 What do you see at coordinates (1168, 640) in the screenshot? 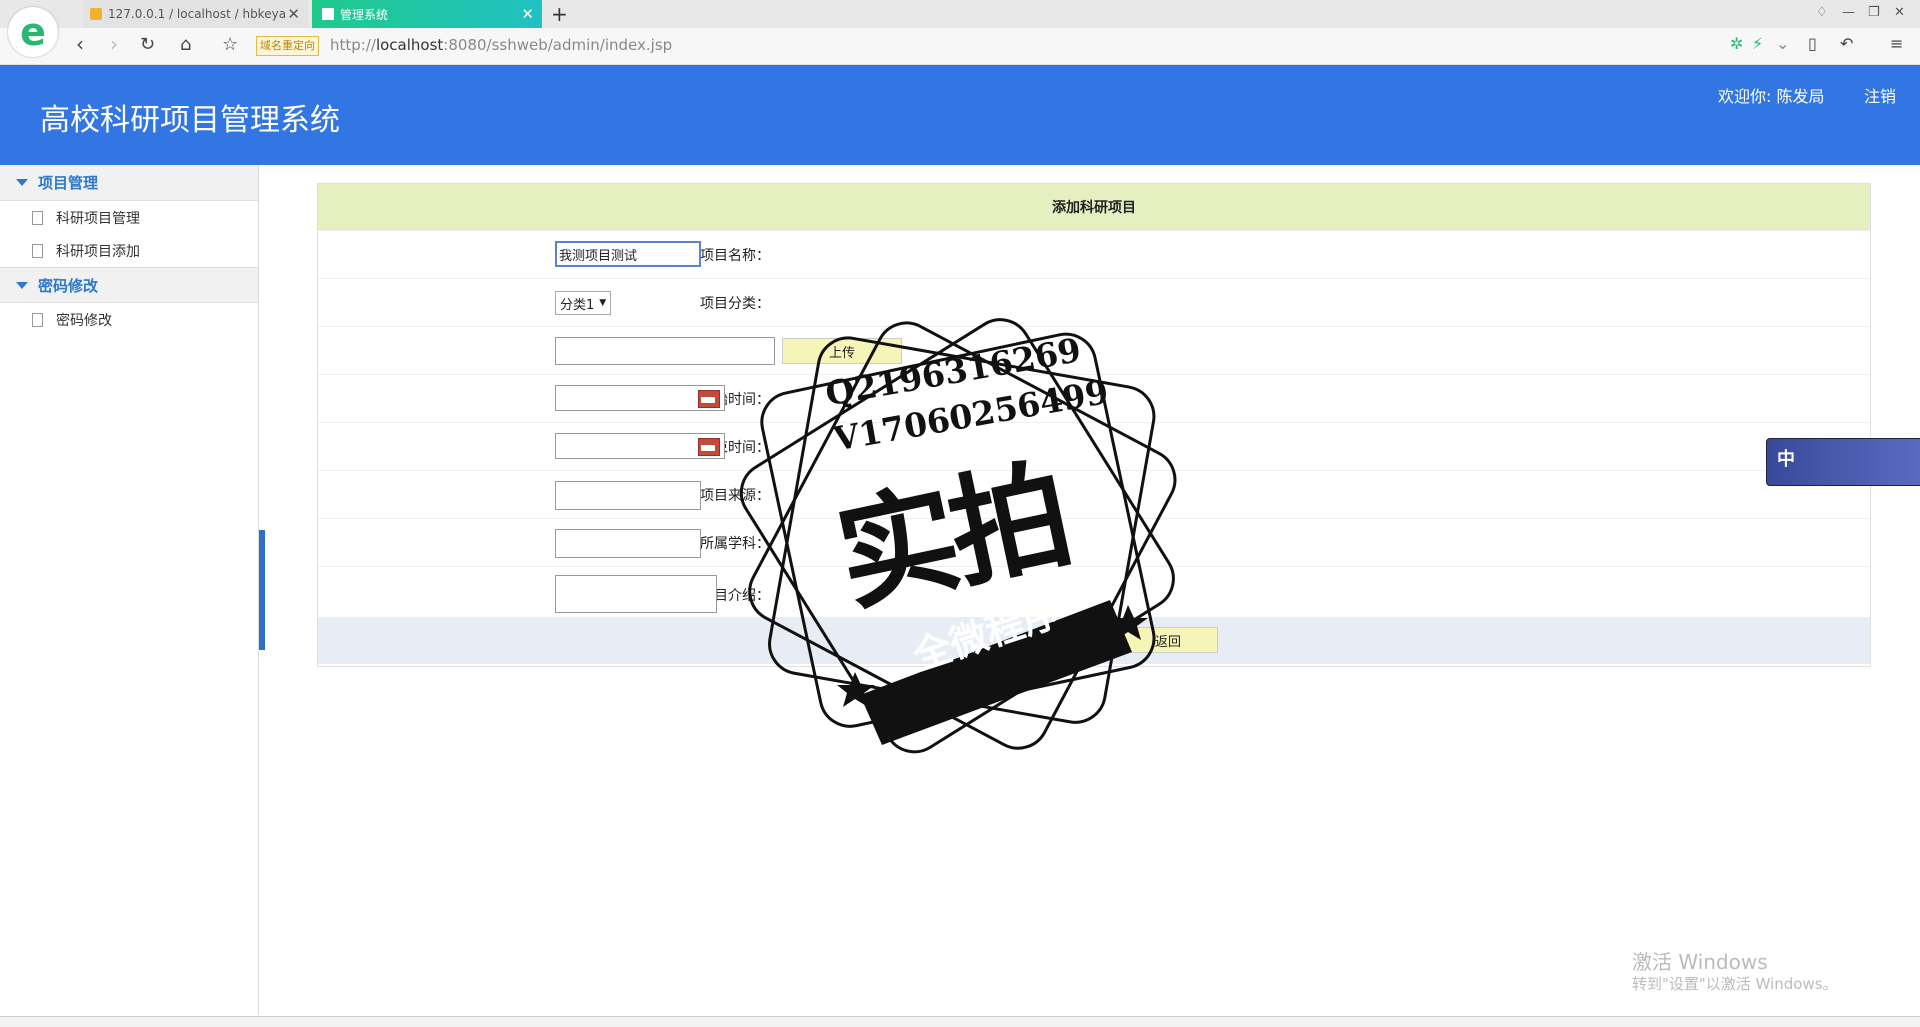
I see `back-button: 返回` at bounding box center [1168, 640].